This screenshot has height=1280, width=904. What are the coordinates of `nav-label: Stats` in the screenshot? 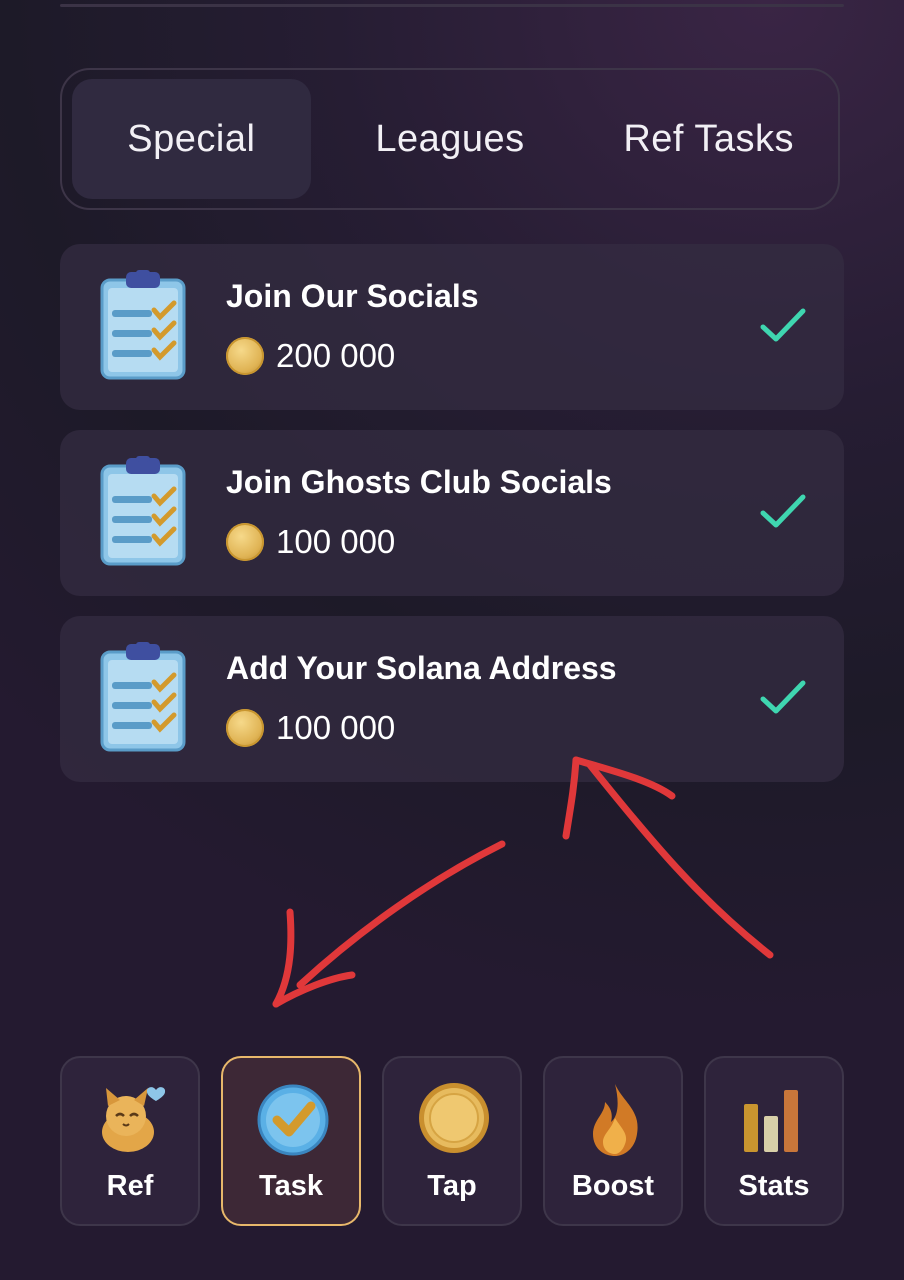 It's located at (774, 1186).